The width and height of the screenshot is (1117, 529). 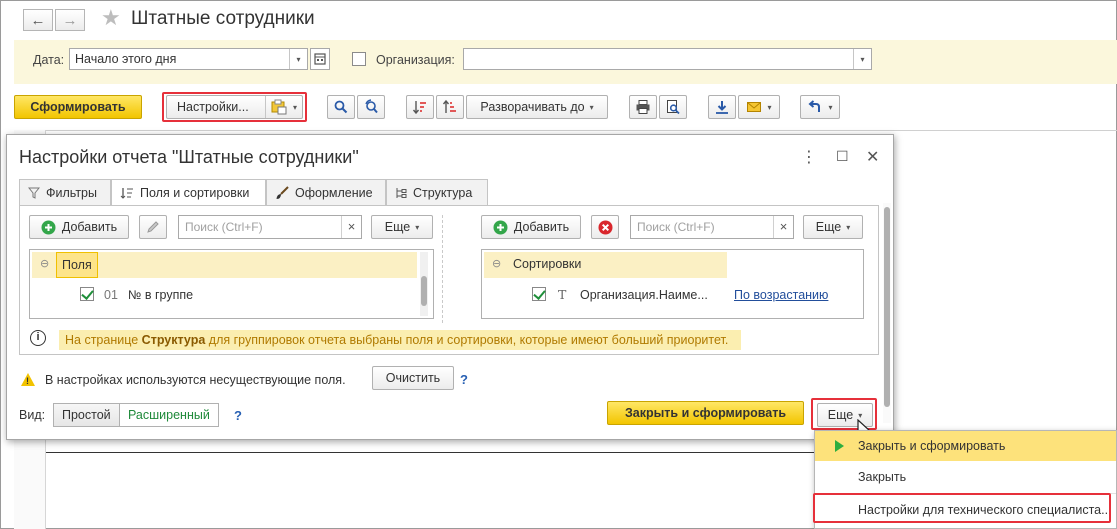 I want to click on print-button, so click(x=643, y=107).